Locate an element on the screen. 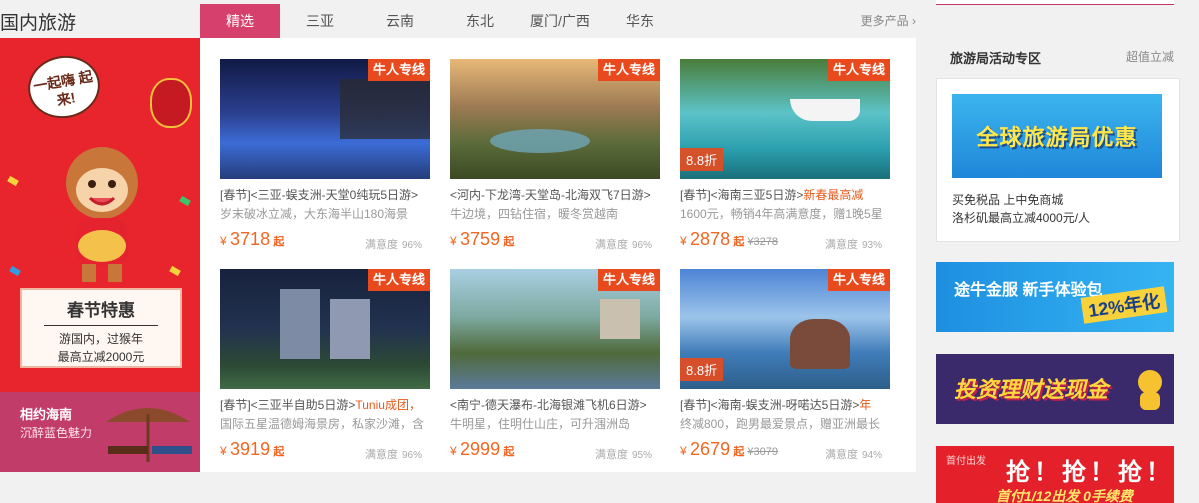 Image resolution: width=1199 pixels, height=503 pixels. satisfaction-value: 93% is located at coordinates (871, 245).